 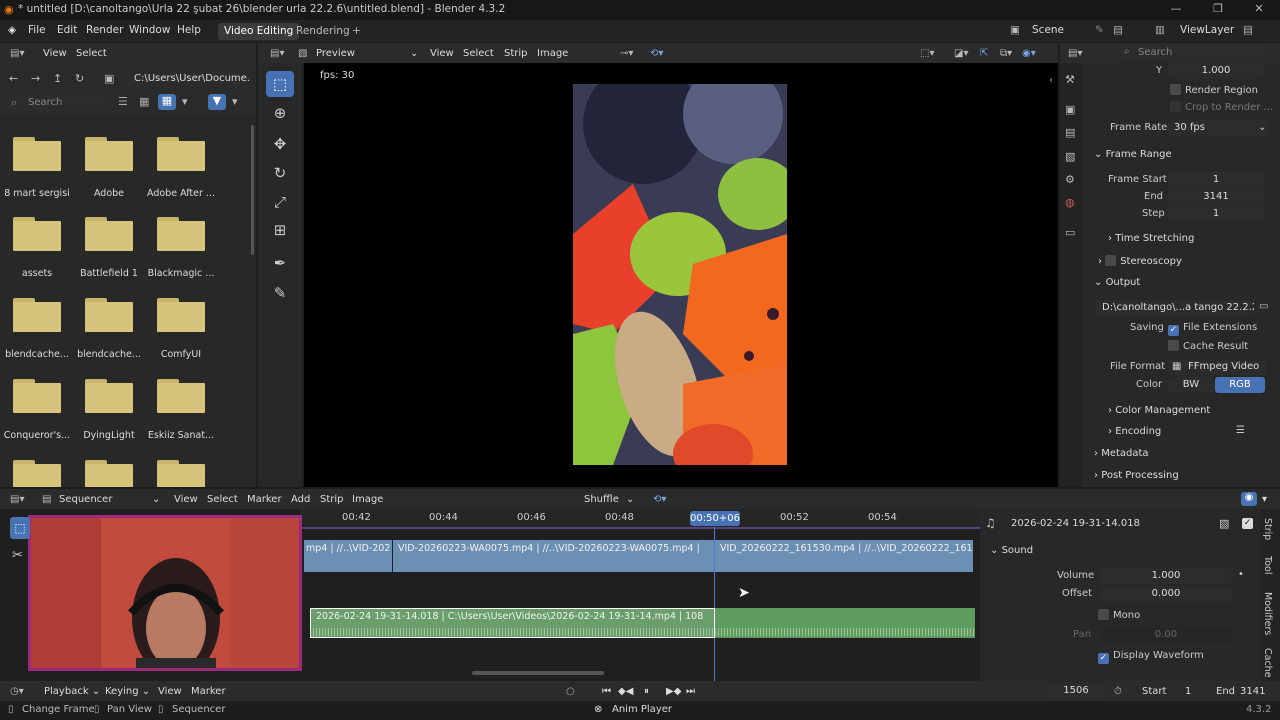 What do you see at coordinates (1051, 80) in the screenshot?
I see `collapse-arrow-icon: ‹` at bounding box center [1051, 80].